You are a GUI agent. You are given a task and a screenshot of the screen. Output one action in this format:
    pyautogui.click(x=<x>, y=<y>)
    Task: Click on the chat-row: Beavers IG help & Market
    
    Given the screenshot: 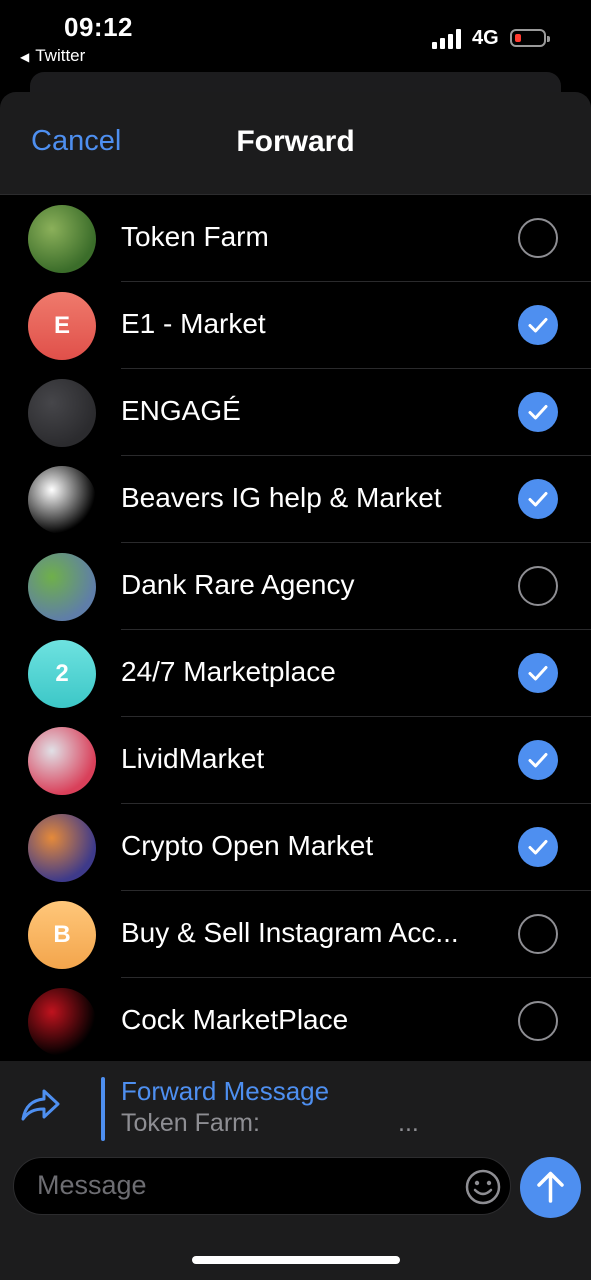 What is the action you would take?
    pyautogui.click(x=295, y=499)
    